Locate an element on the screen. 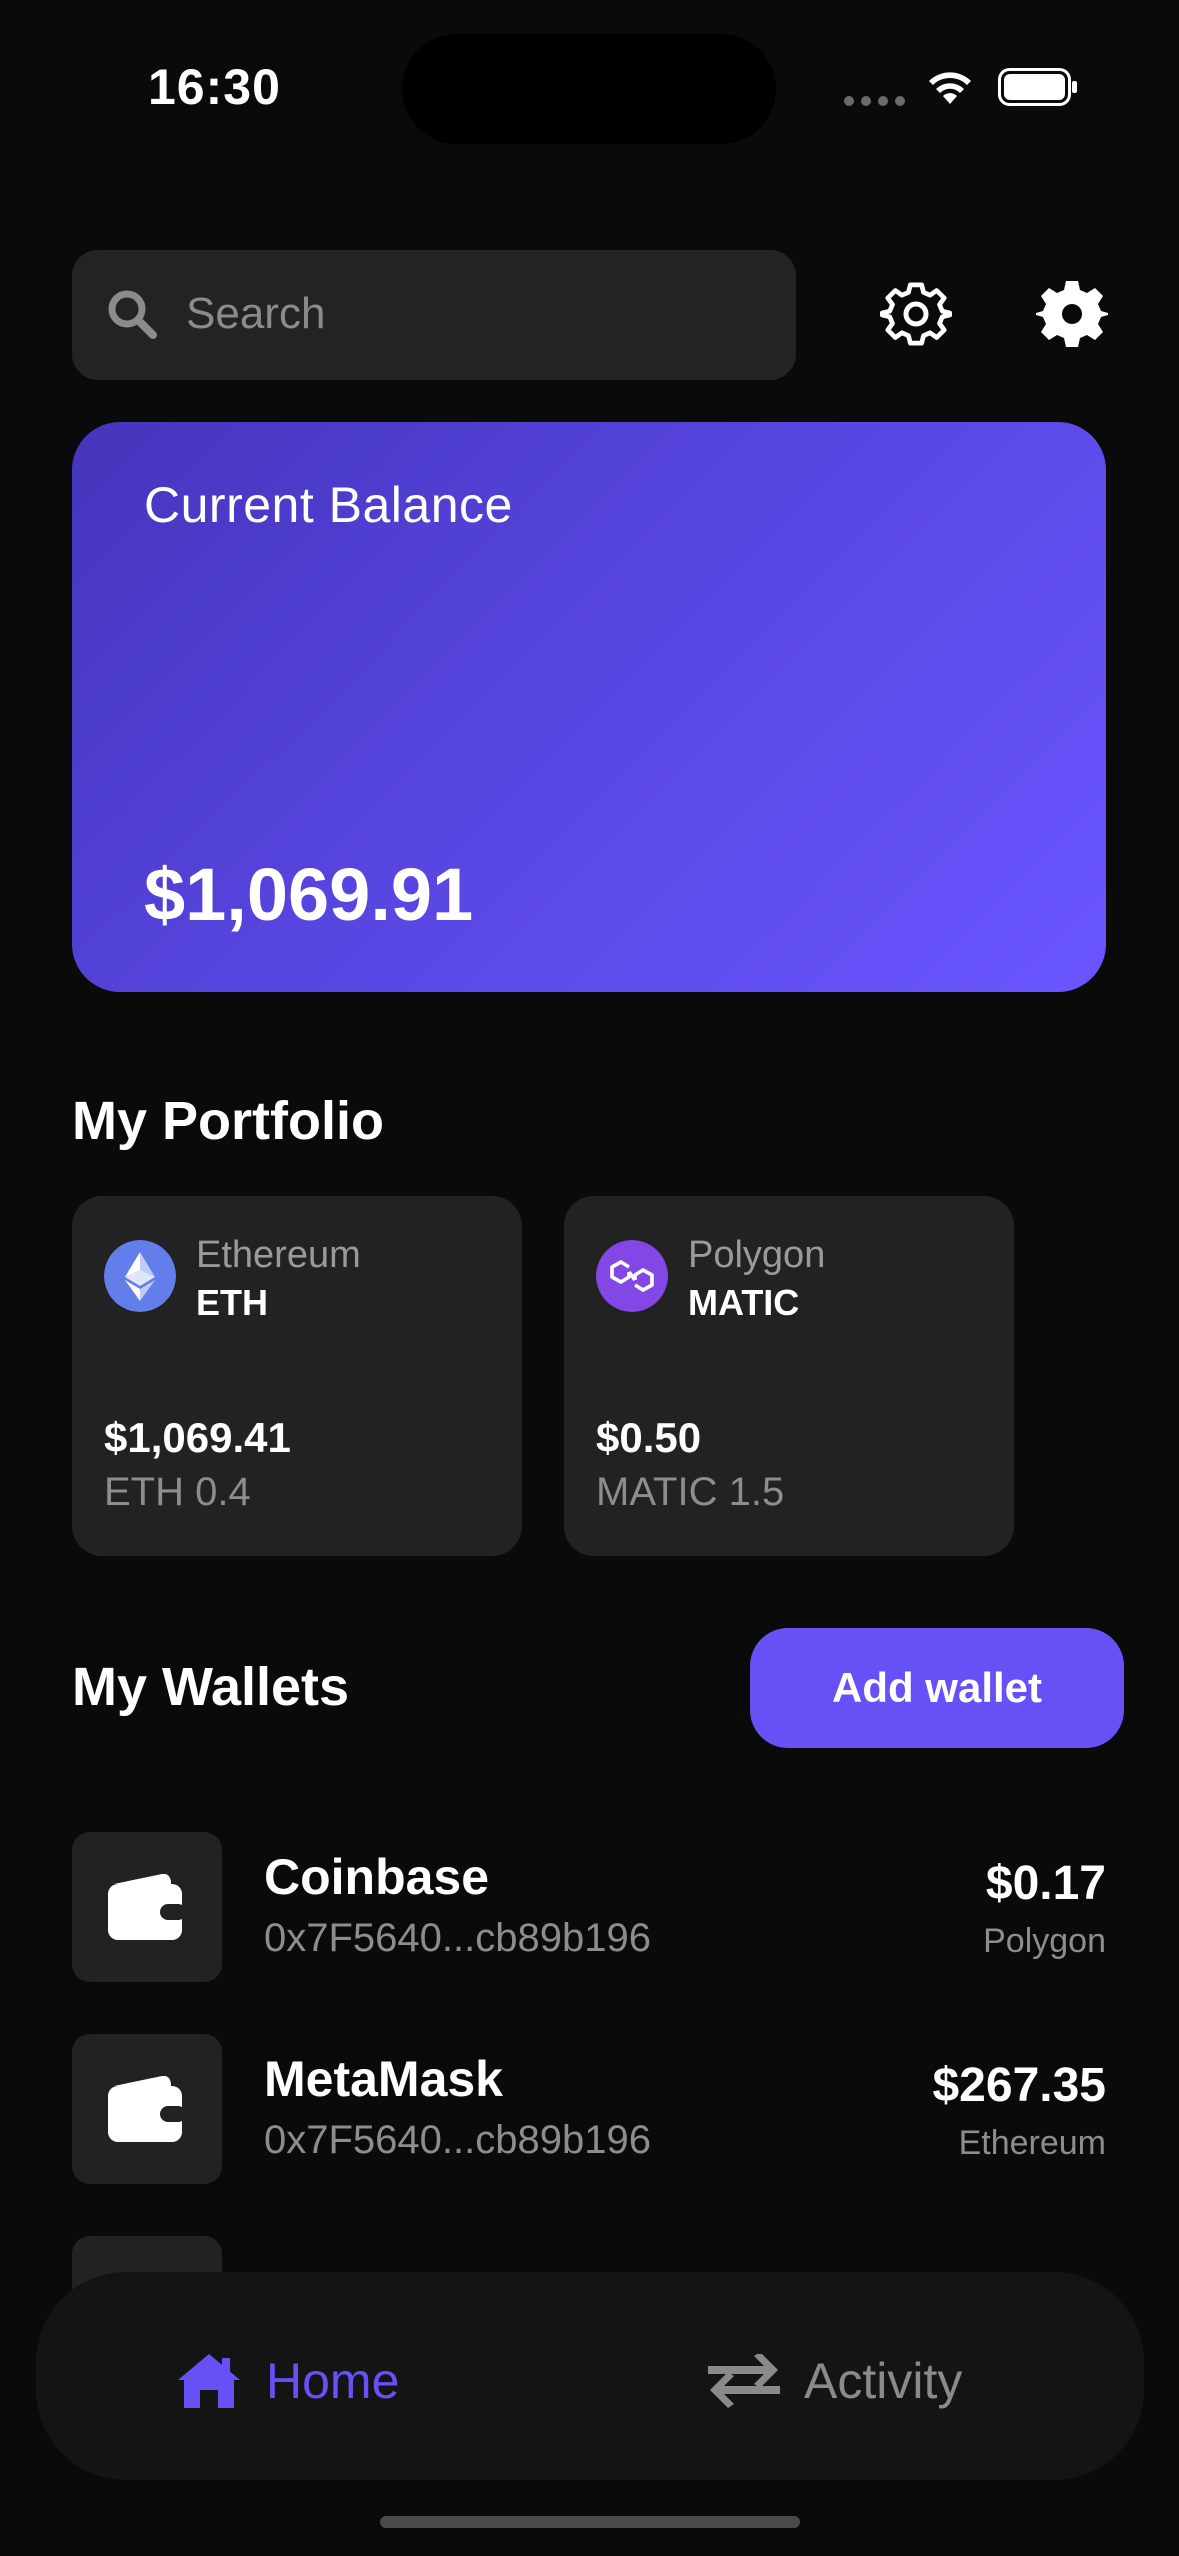  coin-symbol: ETH is located at coordinates (232, 1302).